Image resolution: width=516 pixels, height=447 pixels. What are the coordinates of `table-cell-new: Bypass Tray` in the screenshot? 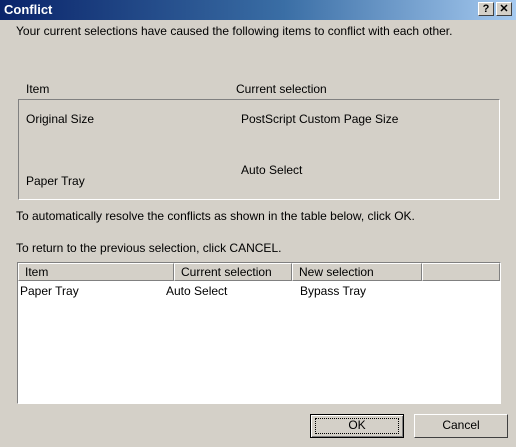 It's located at (333, 291).